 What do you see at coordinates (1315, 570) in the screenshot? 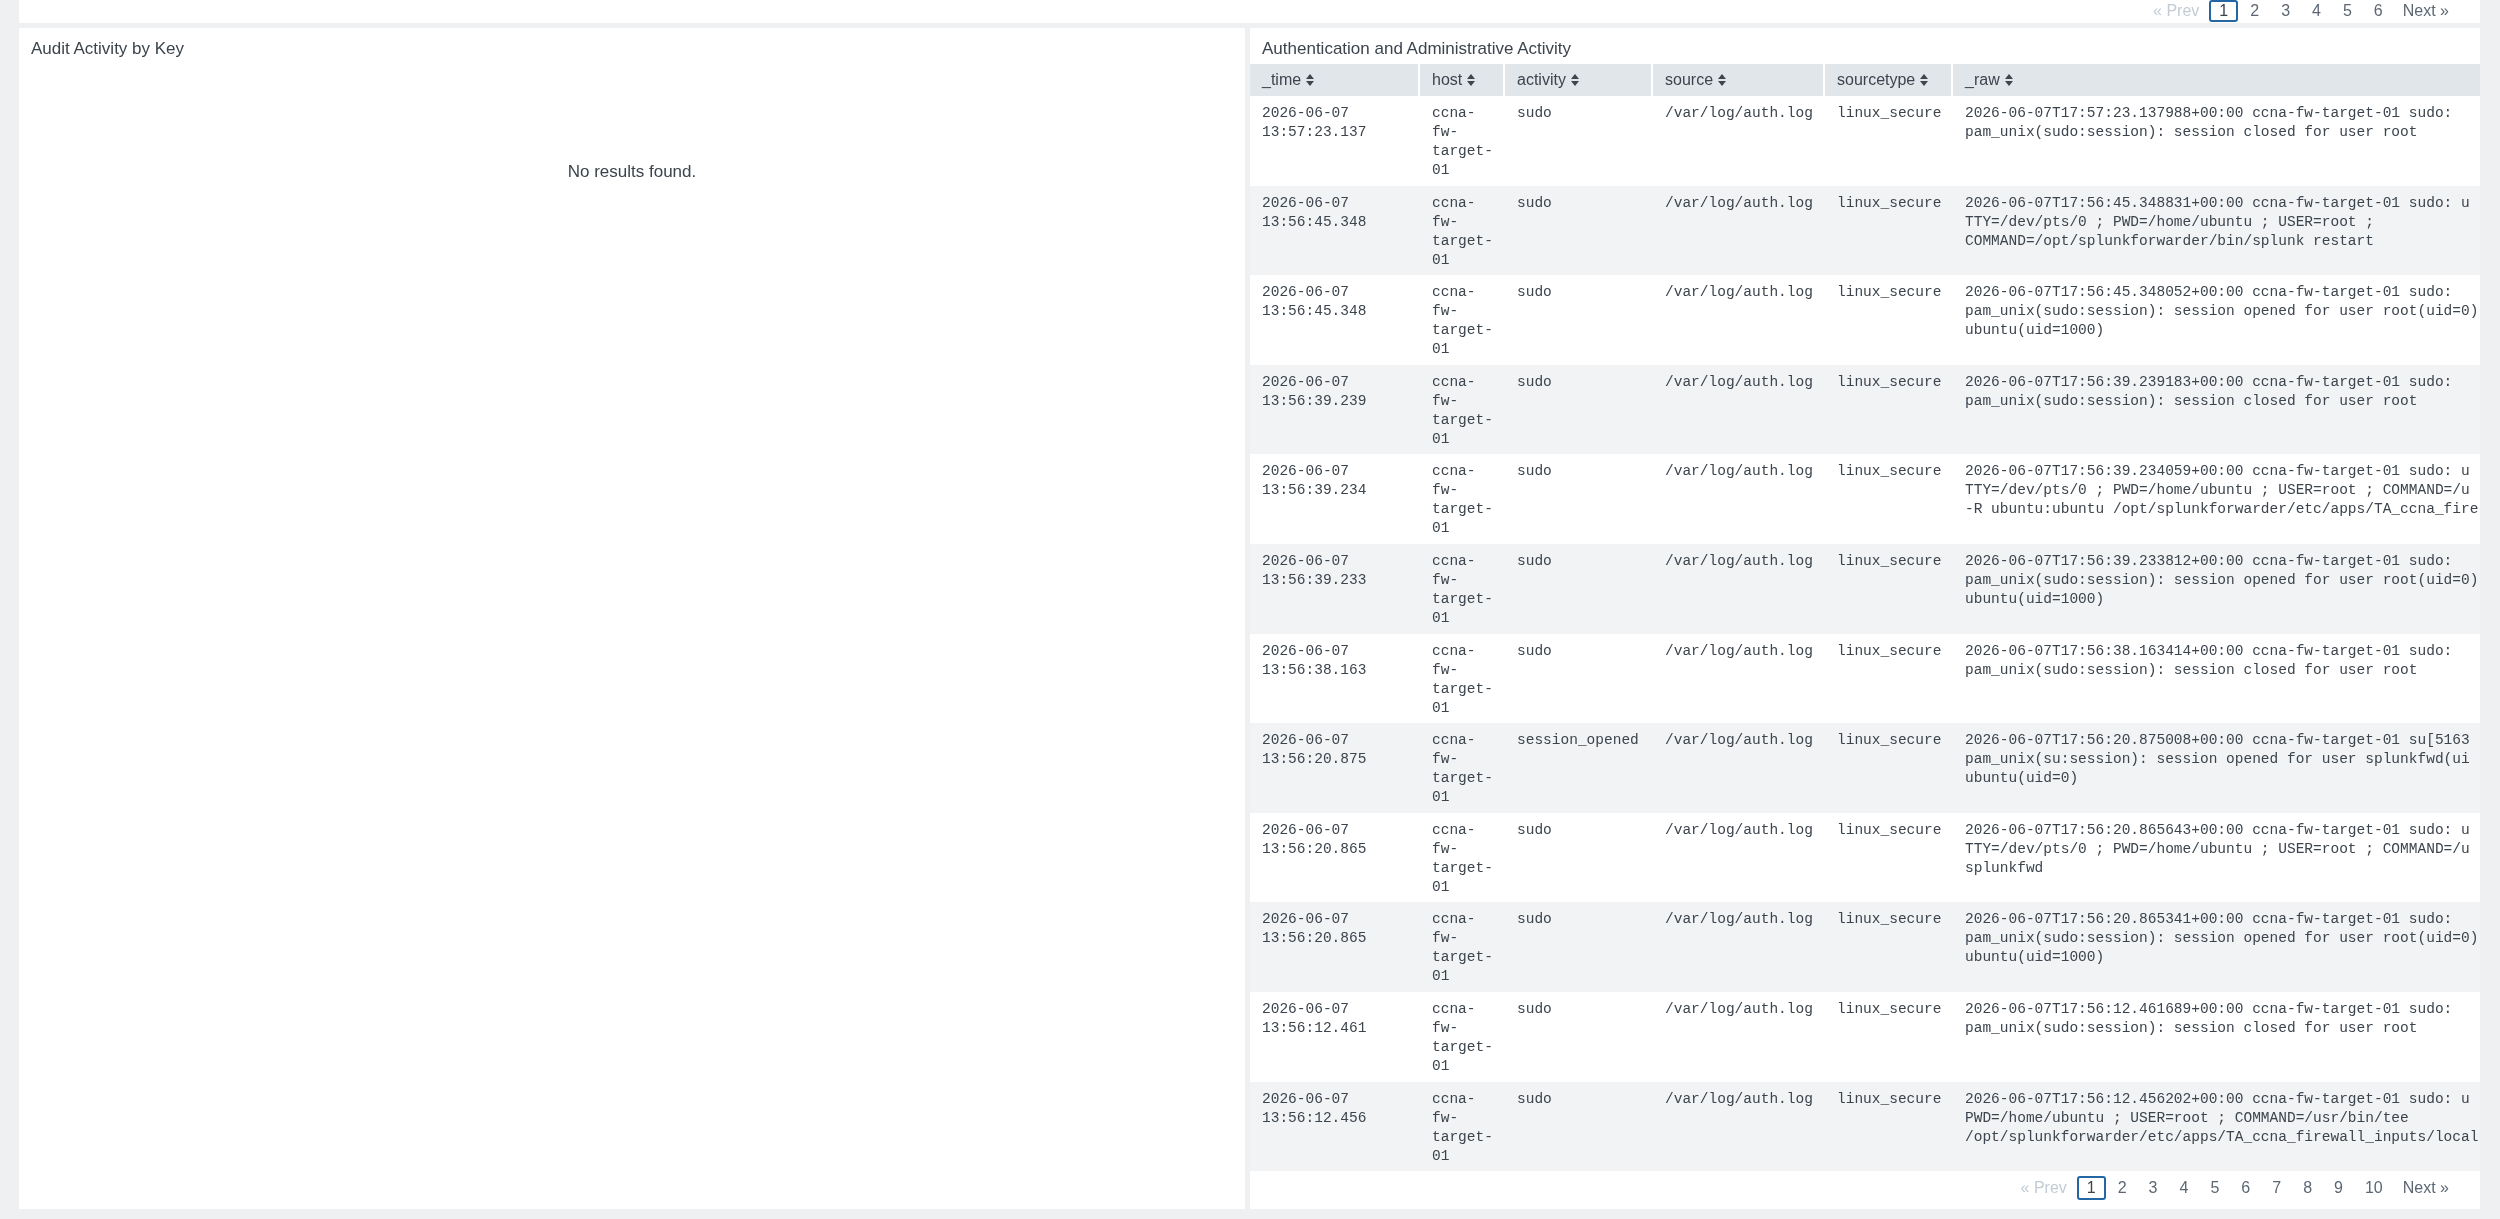
I see `table-cell-text: 2026-06-07 13:56:39.233` at bounding box center [1315, 570].